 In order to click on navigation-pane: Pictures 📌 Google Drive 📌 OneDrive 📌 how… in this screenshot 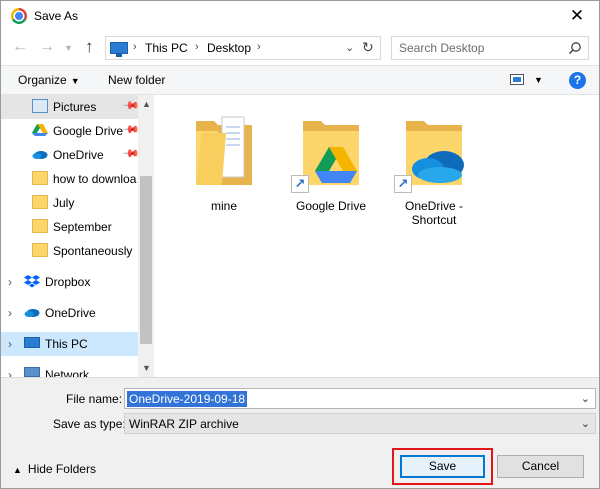, I will do `click(77, 236)`.